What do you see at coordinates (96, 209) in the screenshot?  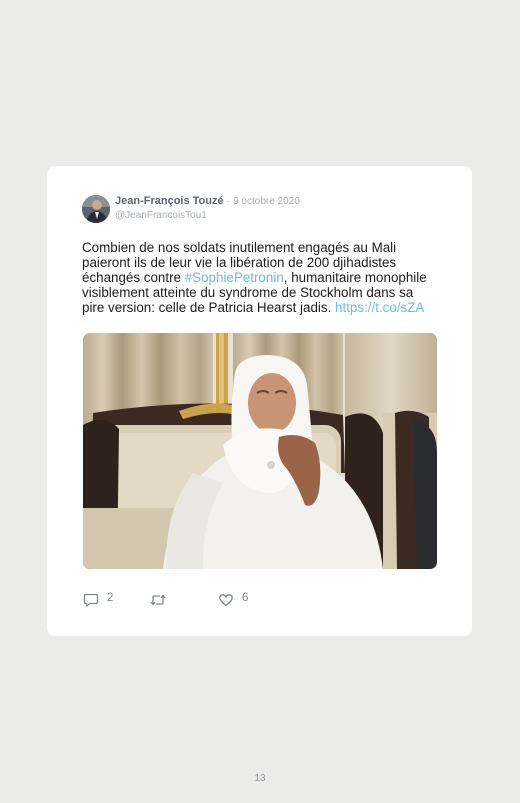 I see `avatar` at bounding box center [96, 209].